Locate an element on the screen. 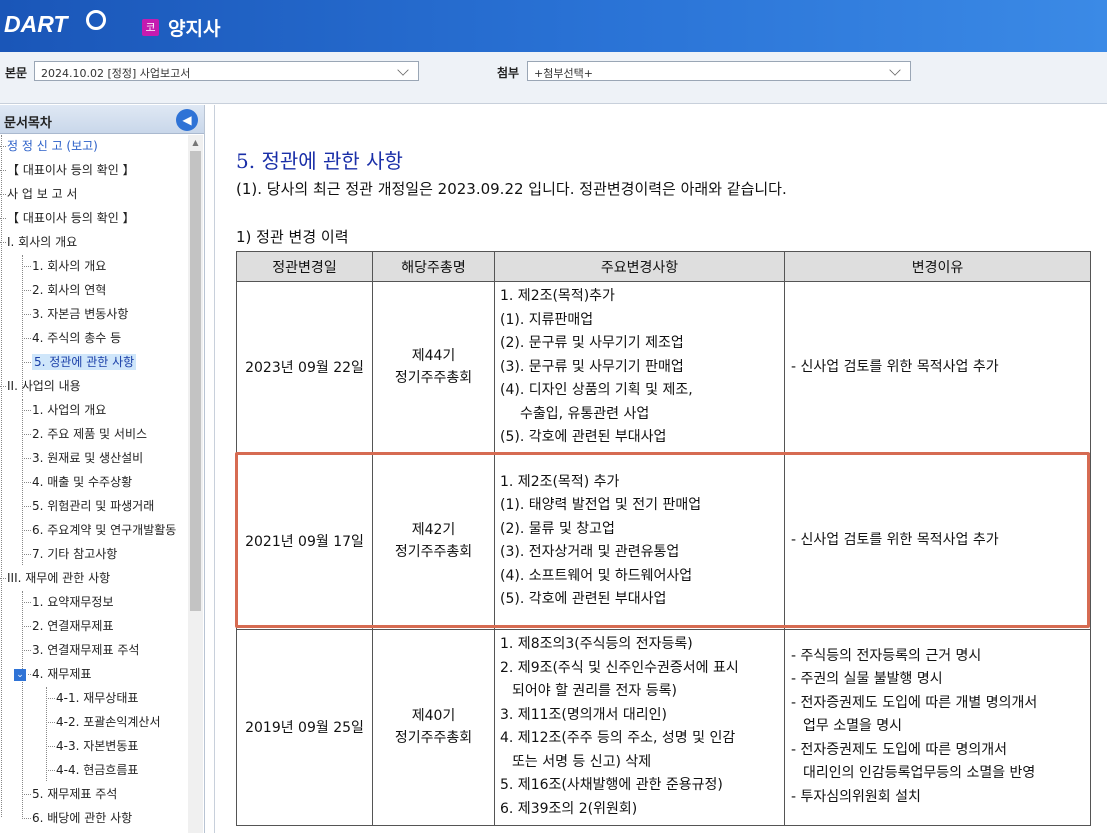  toc-item: 4-1. 재무상태표 is located at coordinates (92, 698).